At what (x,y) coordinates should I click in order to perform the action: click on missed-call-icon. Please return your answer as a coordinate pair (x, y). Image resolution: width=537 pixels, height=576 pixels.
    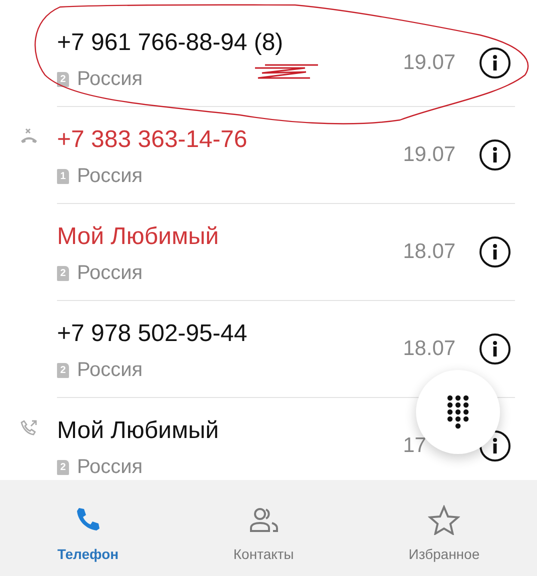
    Looking at the image, I should click on (29, 136).